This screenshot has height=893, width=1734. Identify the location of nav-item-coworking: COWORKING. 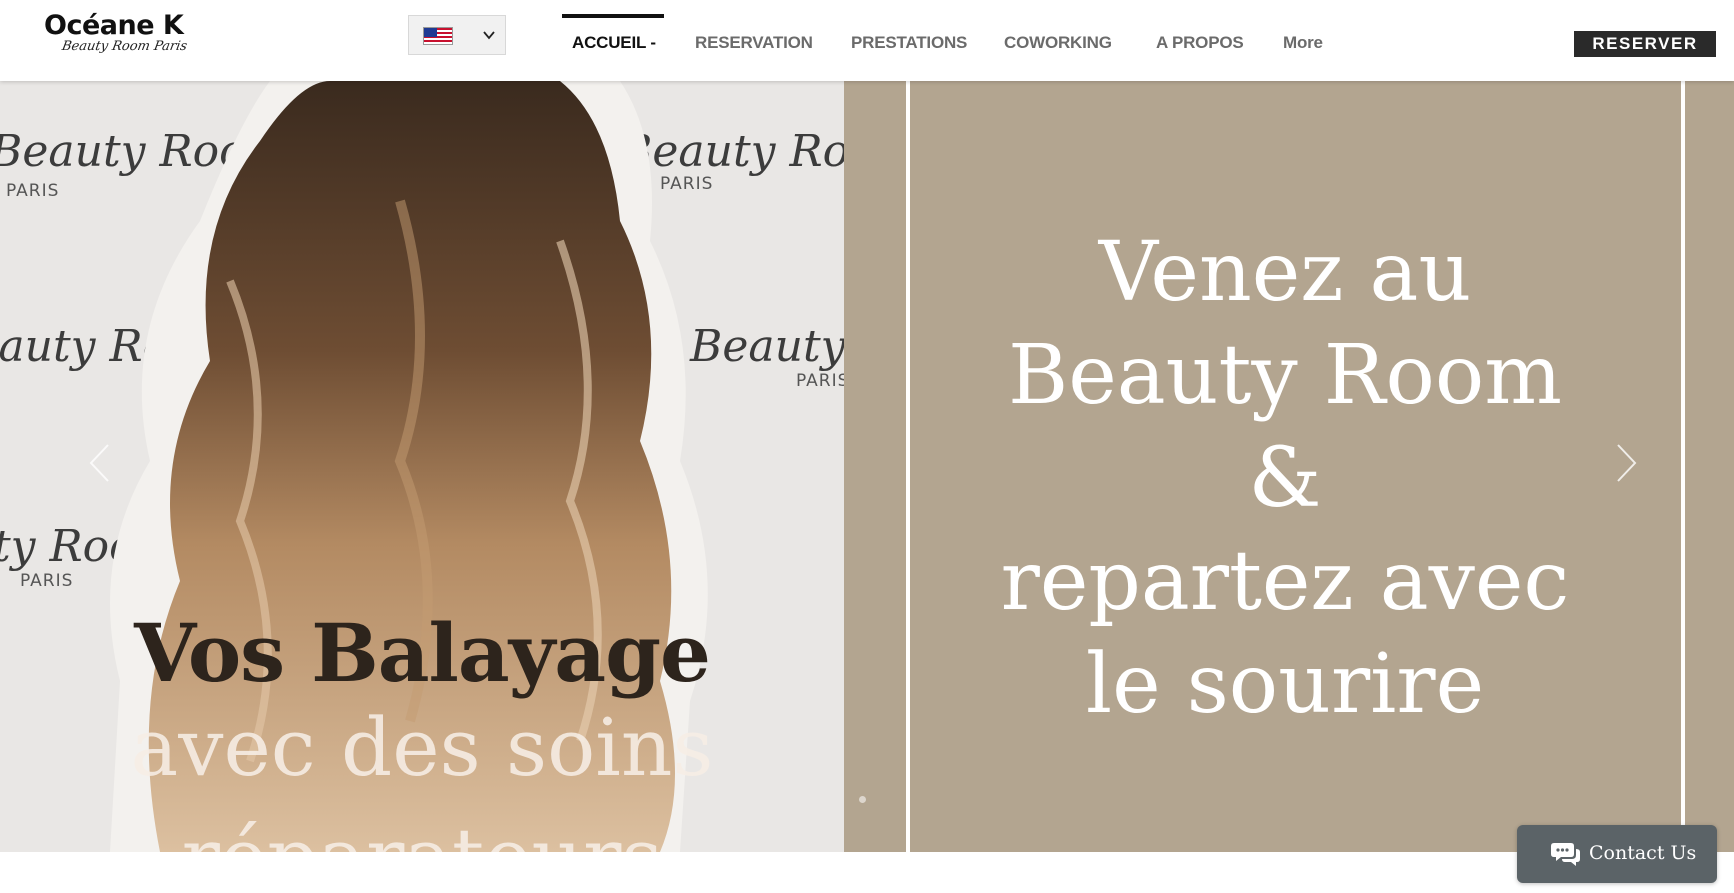
(1058, 43).